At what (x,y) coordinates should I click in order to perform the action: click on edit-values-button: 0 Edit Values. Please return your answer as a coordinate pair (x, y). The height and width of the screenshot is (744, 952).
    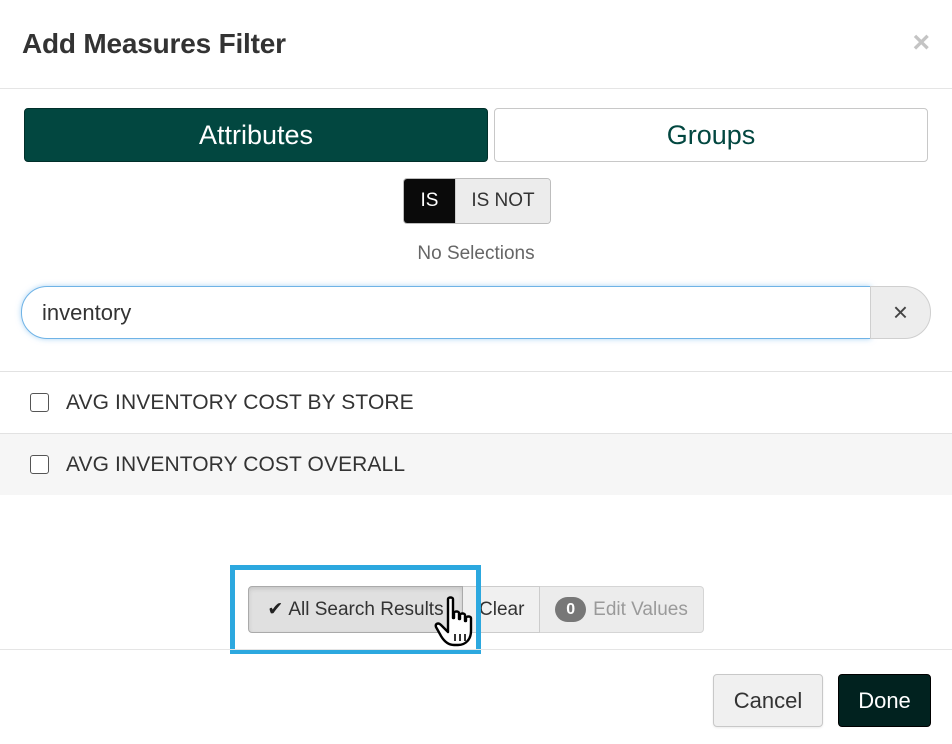
    Looking at the image, I should click on (622, 609).